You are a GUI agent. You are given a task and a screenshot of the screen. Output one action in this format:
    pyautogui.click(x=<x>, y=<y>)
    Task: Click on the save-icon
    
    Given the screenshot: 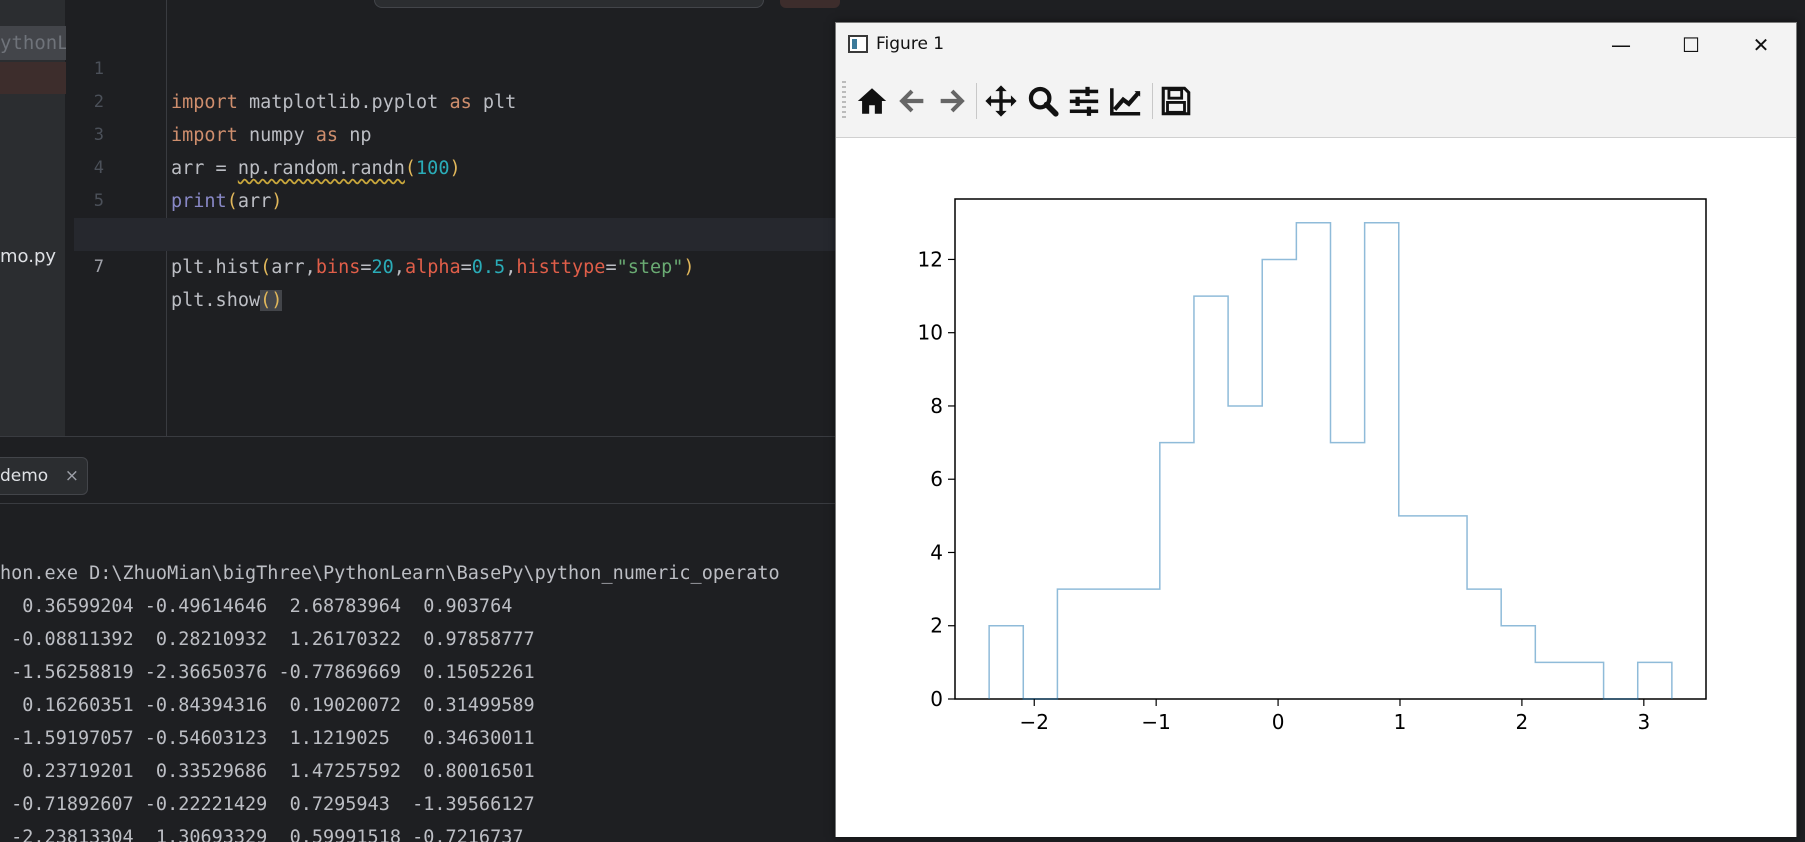 What is the action you would take?
    pyautogui.click(x=1176, y=101)
    